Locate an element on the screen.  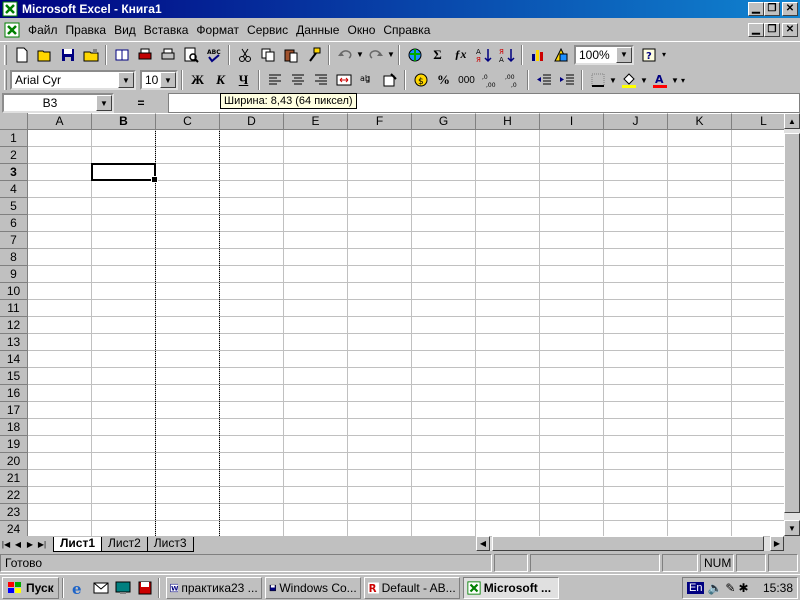
quick-print-button is located at coordinates (167, 55).